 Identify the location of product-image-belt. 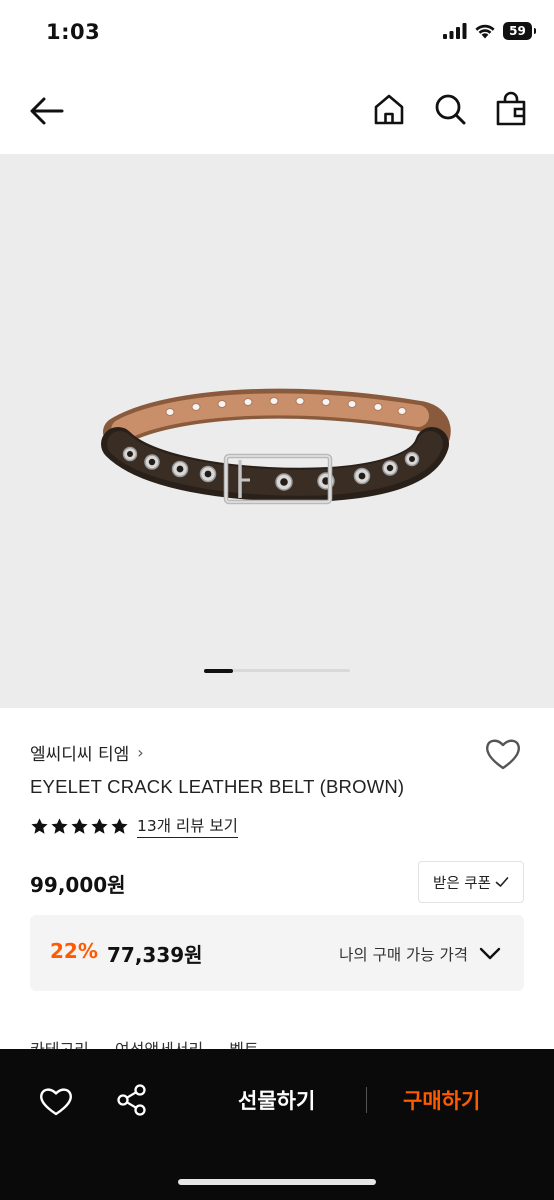
(276, 446).